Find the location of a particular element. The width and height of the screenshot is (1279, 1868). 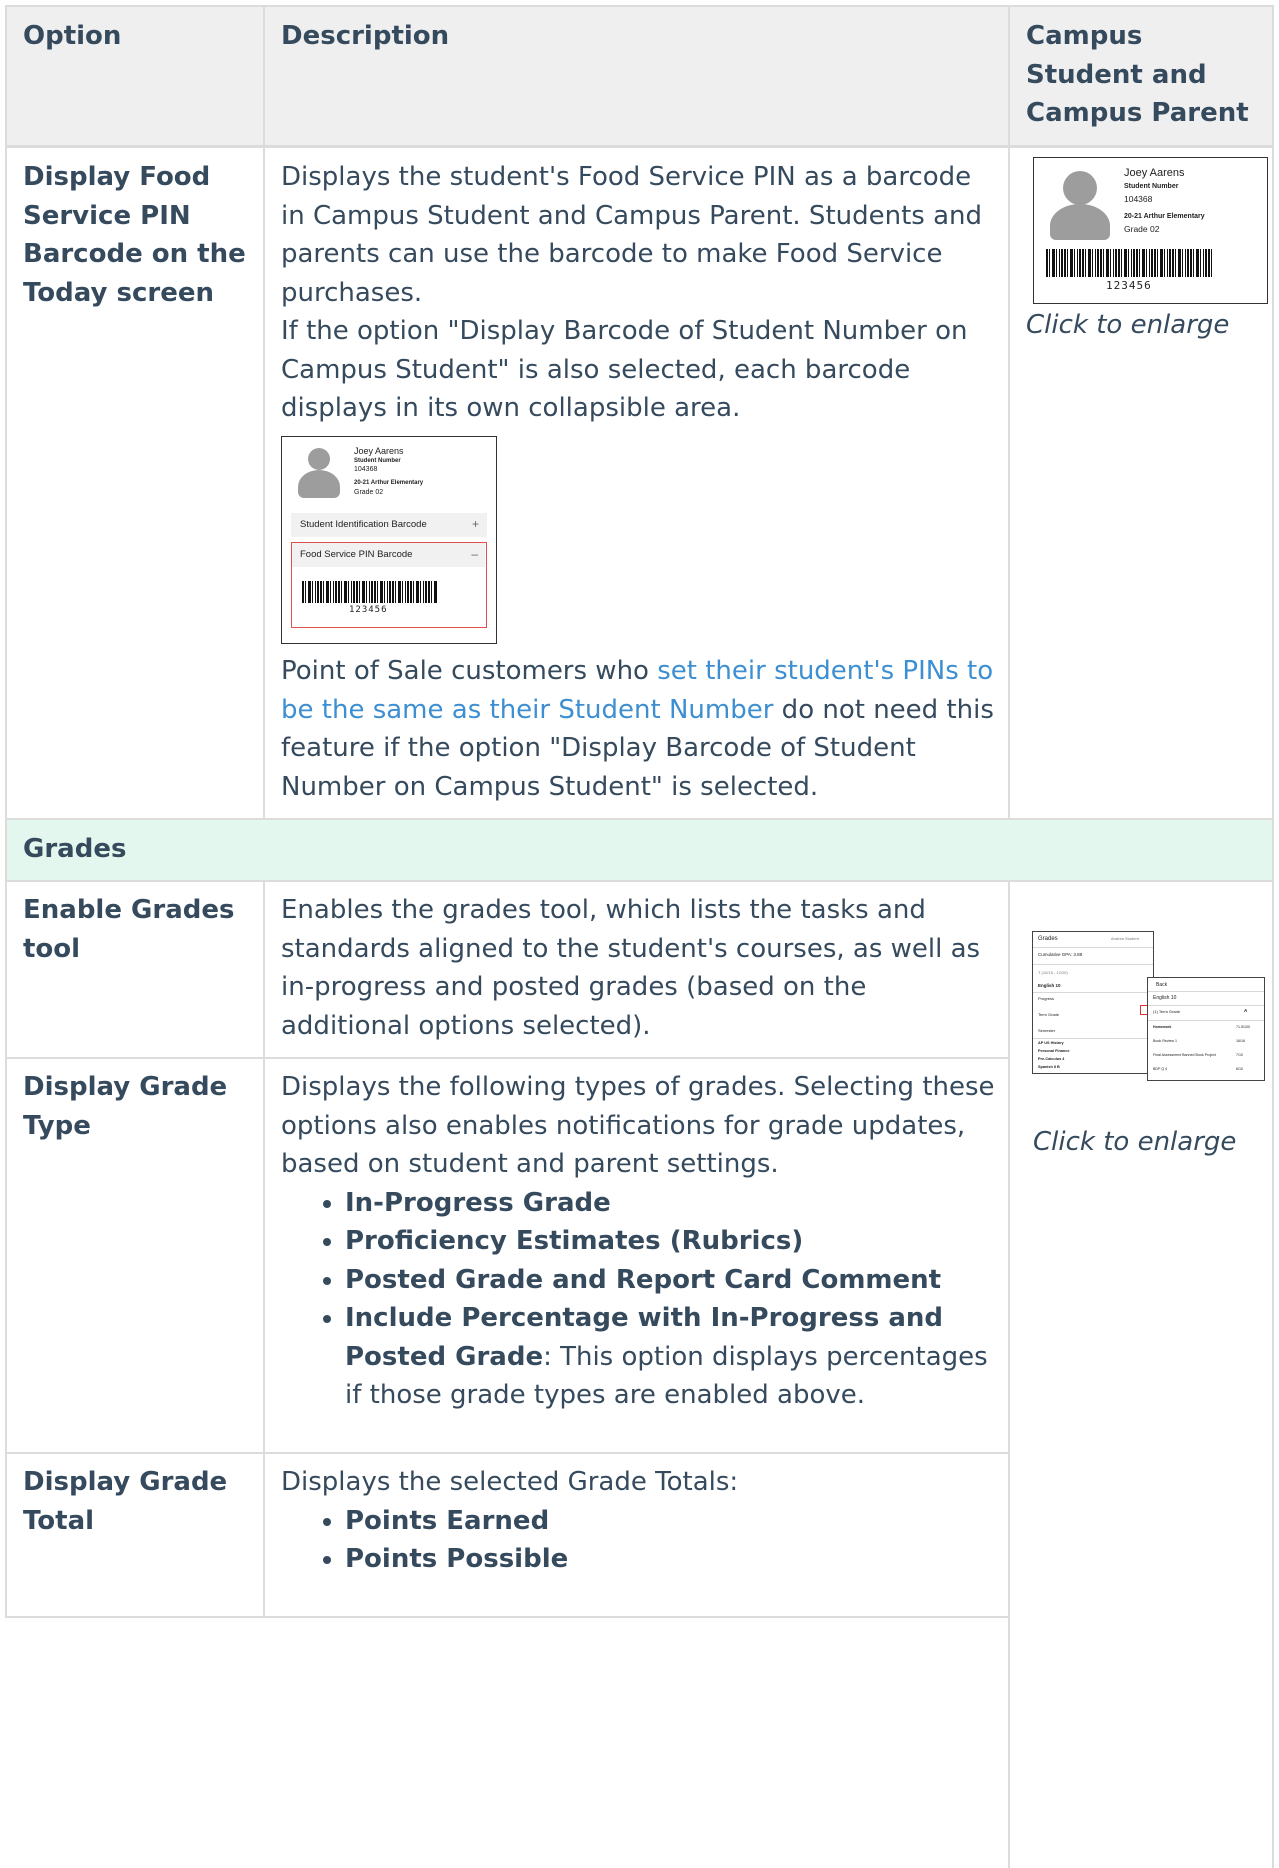

panel-label: Student Identification Barcode is located at coordinates (363, 524).